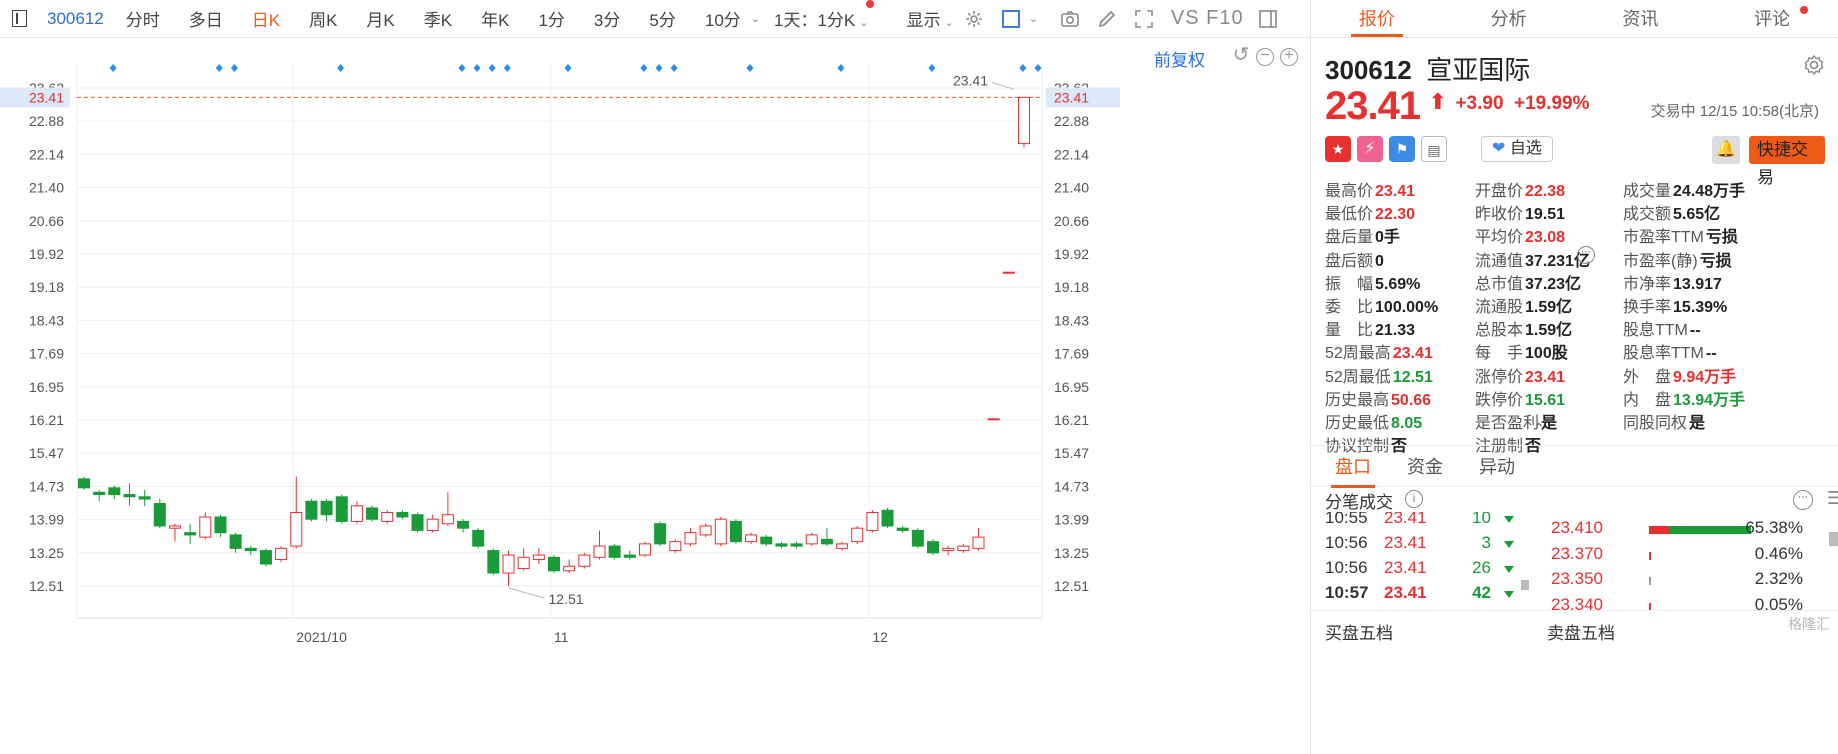  What do you see at coordinates (1663, 238) in the screenshot?
I see `quote-label: 市盈率TTM` at bounding box center [1663, 238].